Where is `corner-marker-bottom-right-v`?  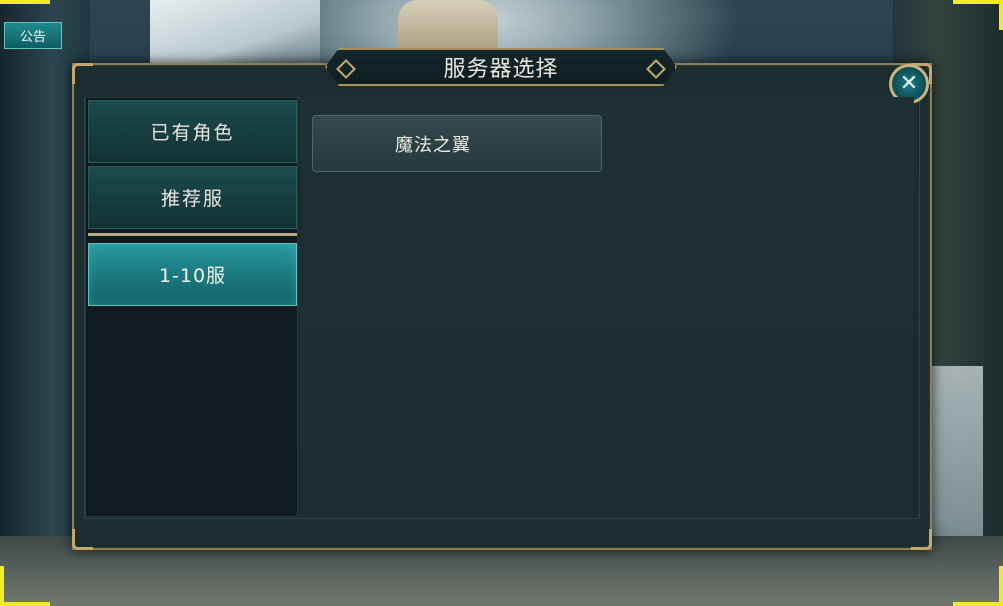
corner-marker-bottom-right-v is located at coordinates (1001, 586).